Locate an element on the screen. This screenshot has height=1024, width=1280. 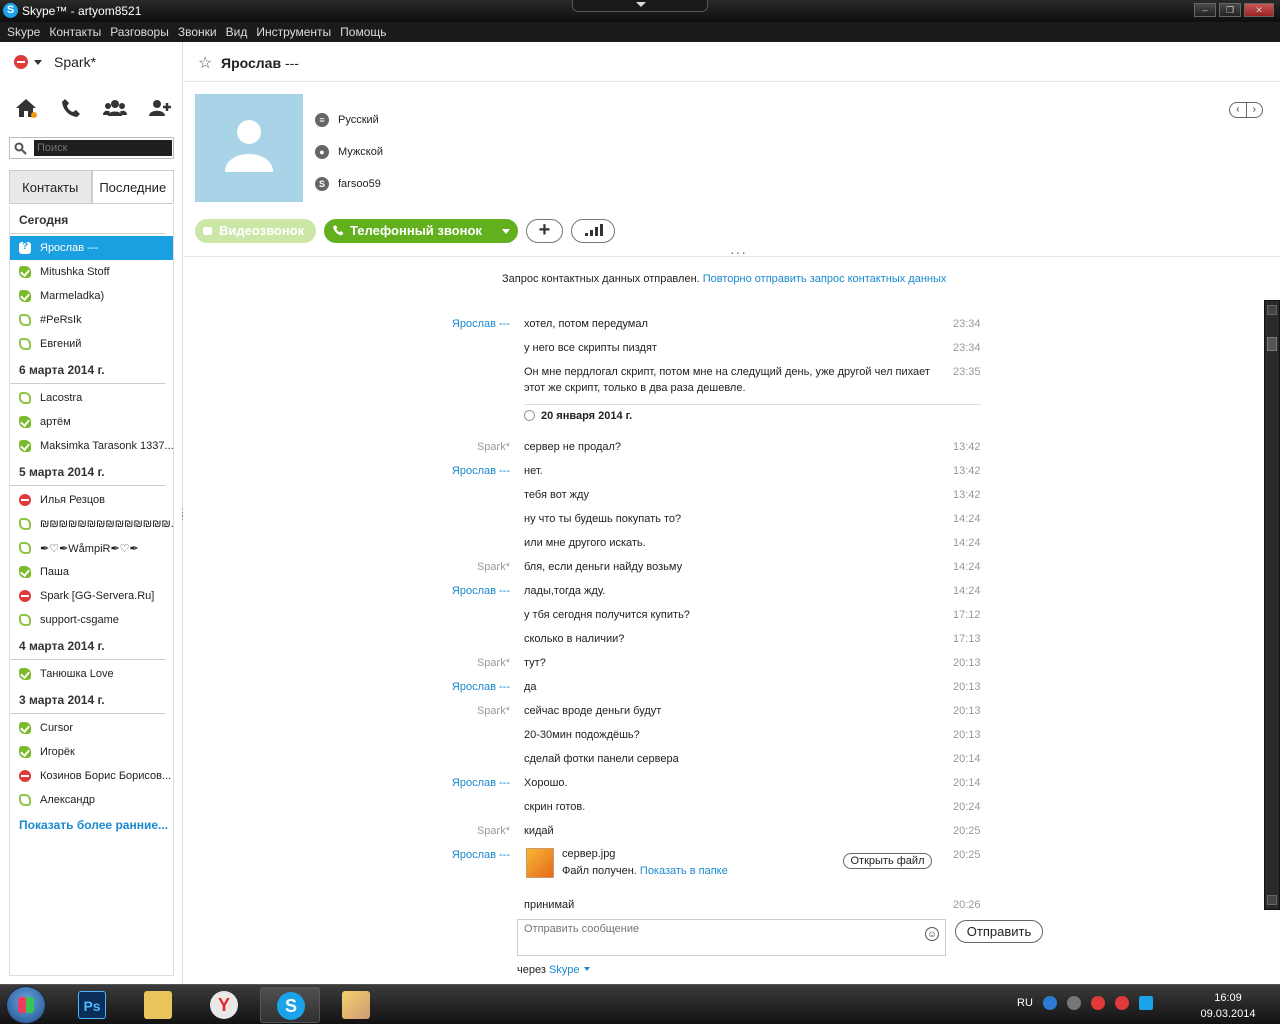
dnd-status-icon is located at coordinates (25, 500).